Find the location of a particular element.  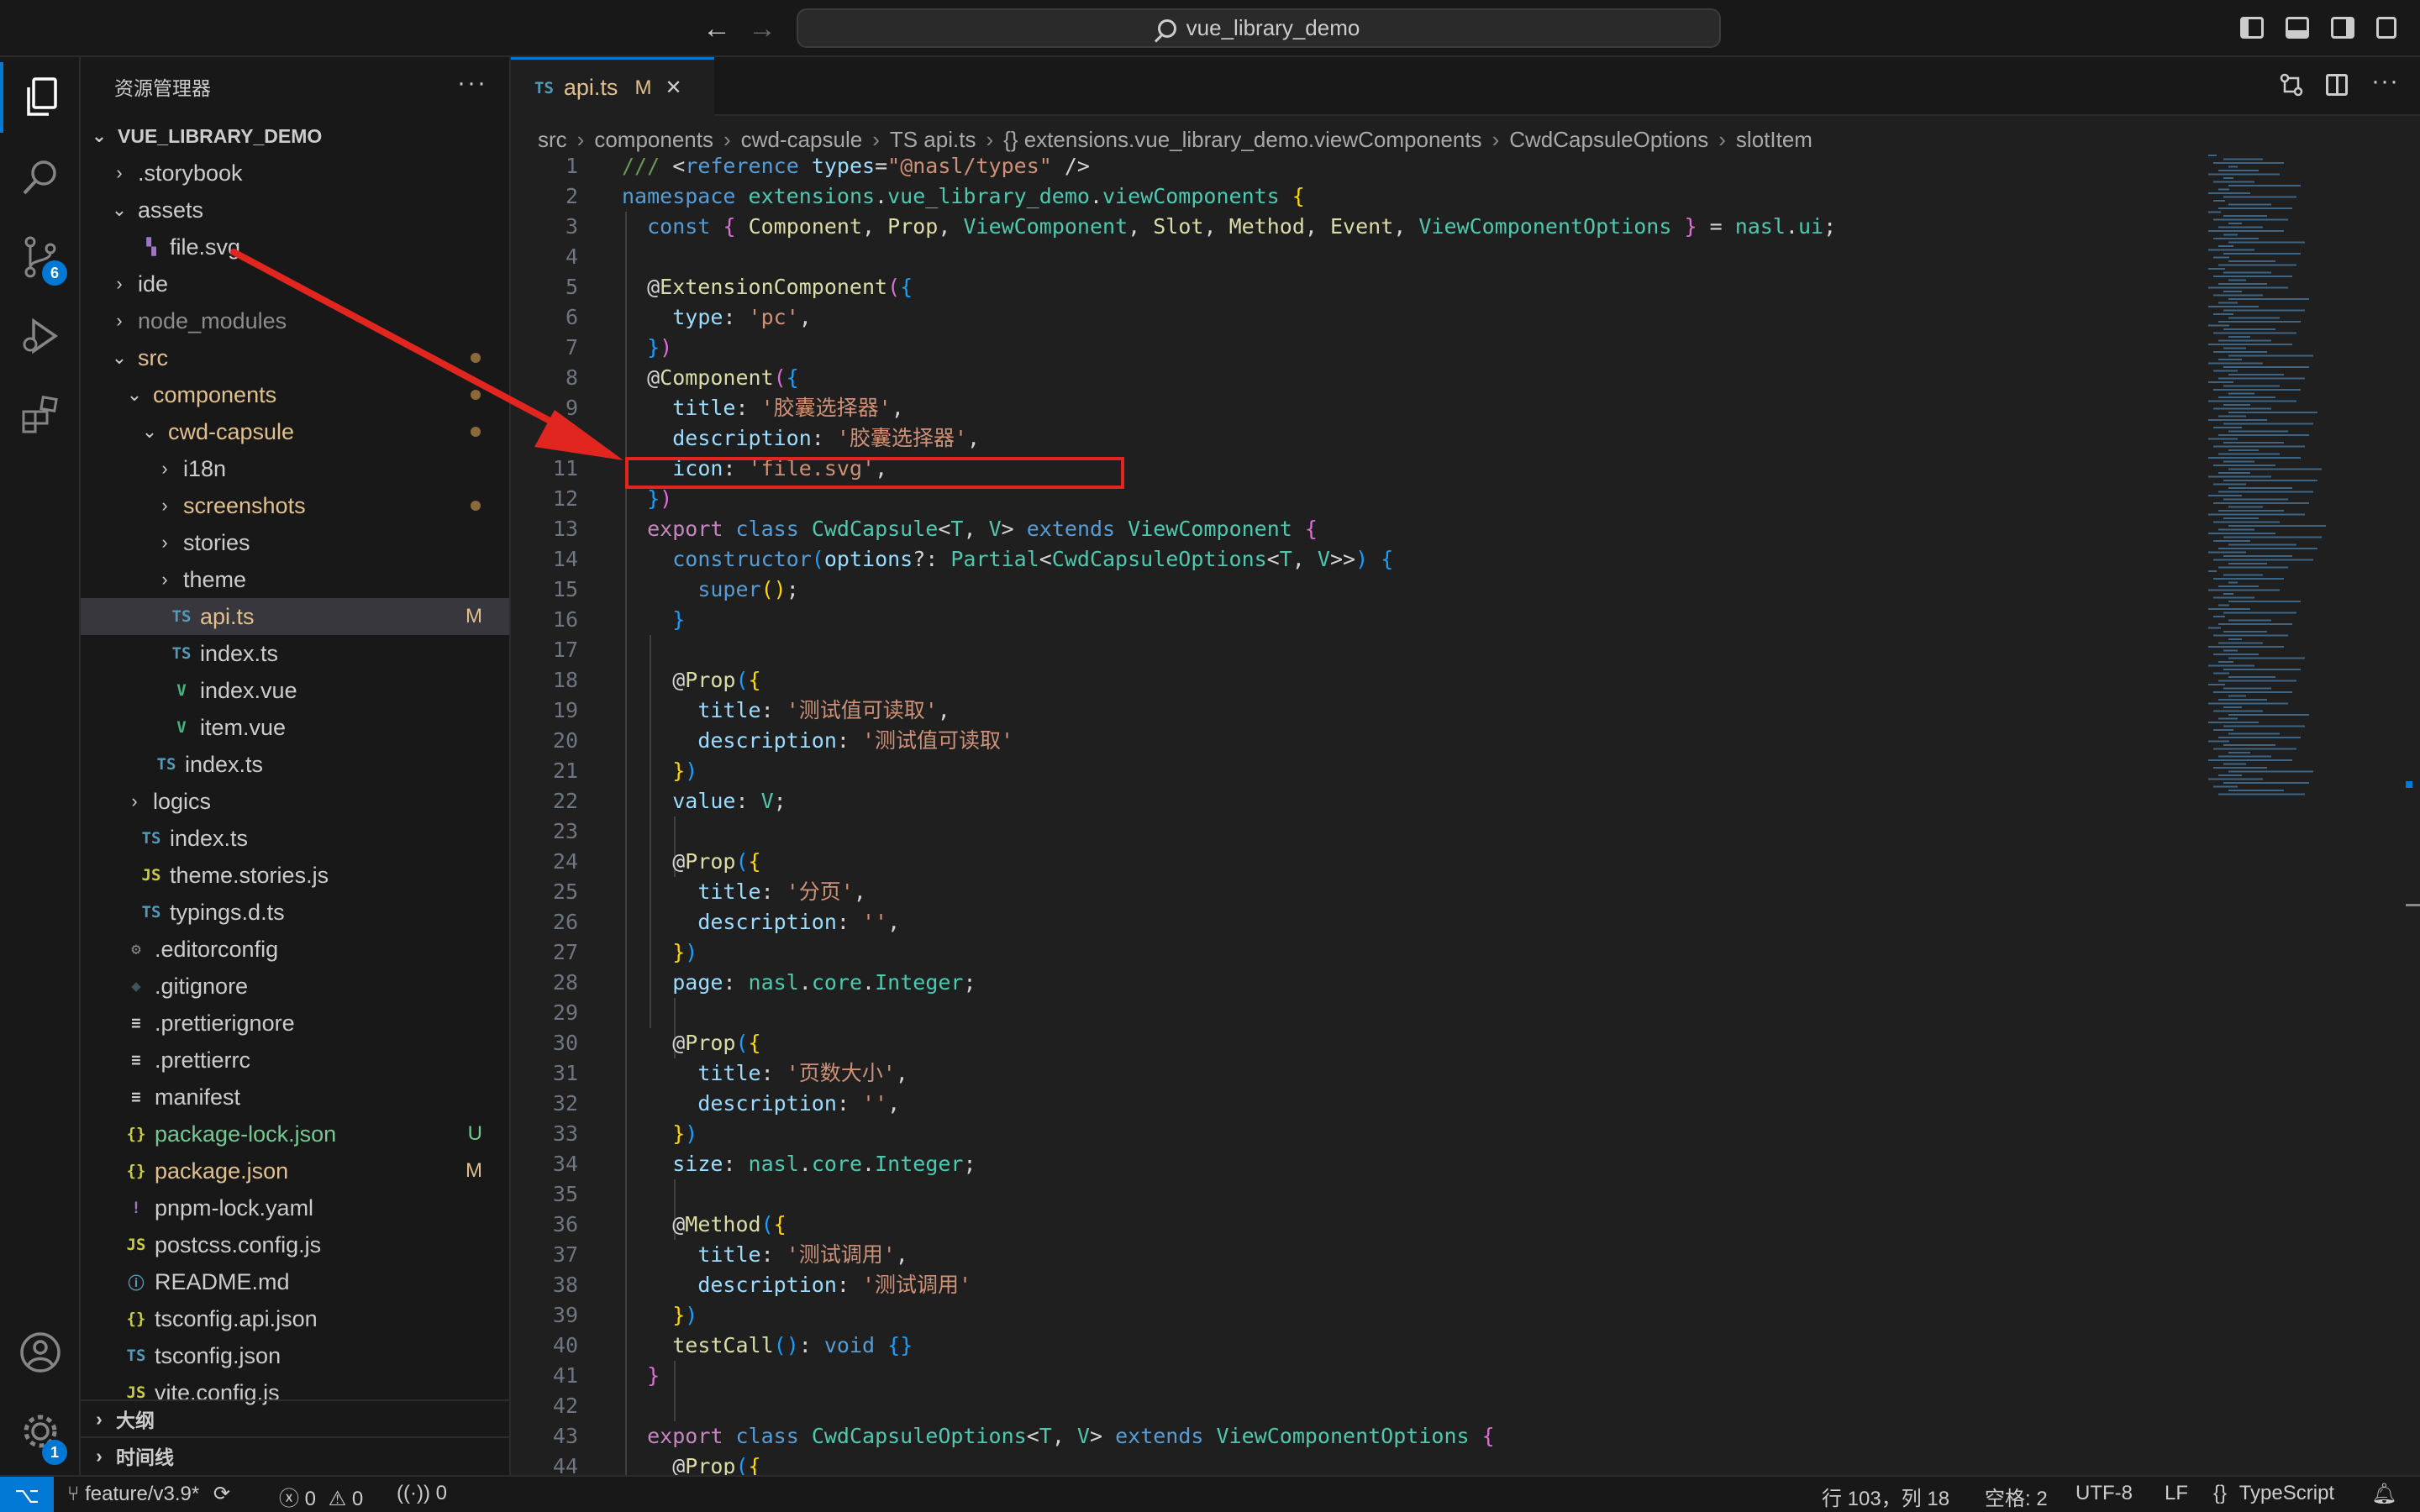

warning-count: 0 is located at coordinates (357, 1499).